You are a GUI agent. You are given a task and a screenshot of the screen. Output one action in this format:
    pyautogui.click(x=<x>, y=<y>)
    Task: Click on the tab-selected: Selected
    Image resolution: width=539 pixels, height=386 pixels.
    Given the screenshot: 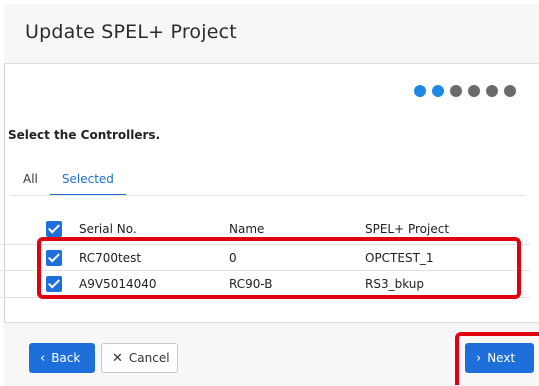 What is the action you would take?
    pyautogui.click(x=87, y=184)
    